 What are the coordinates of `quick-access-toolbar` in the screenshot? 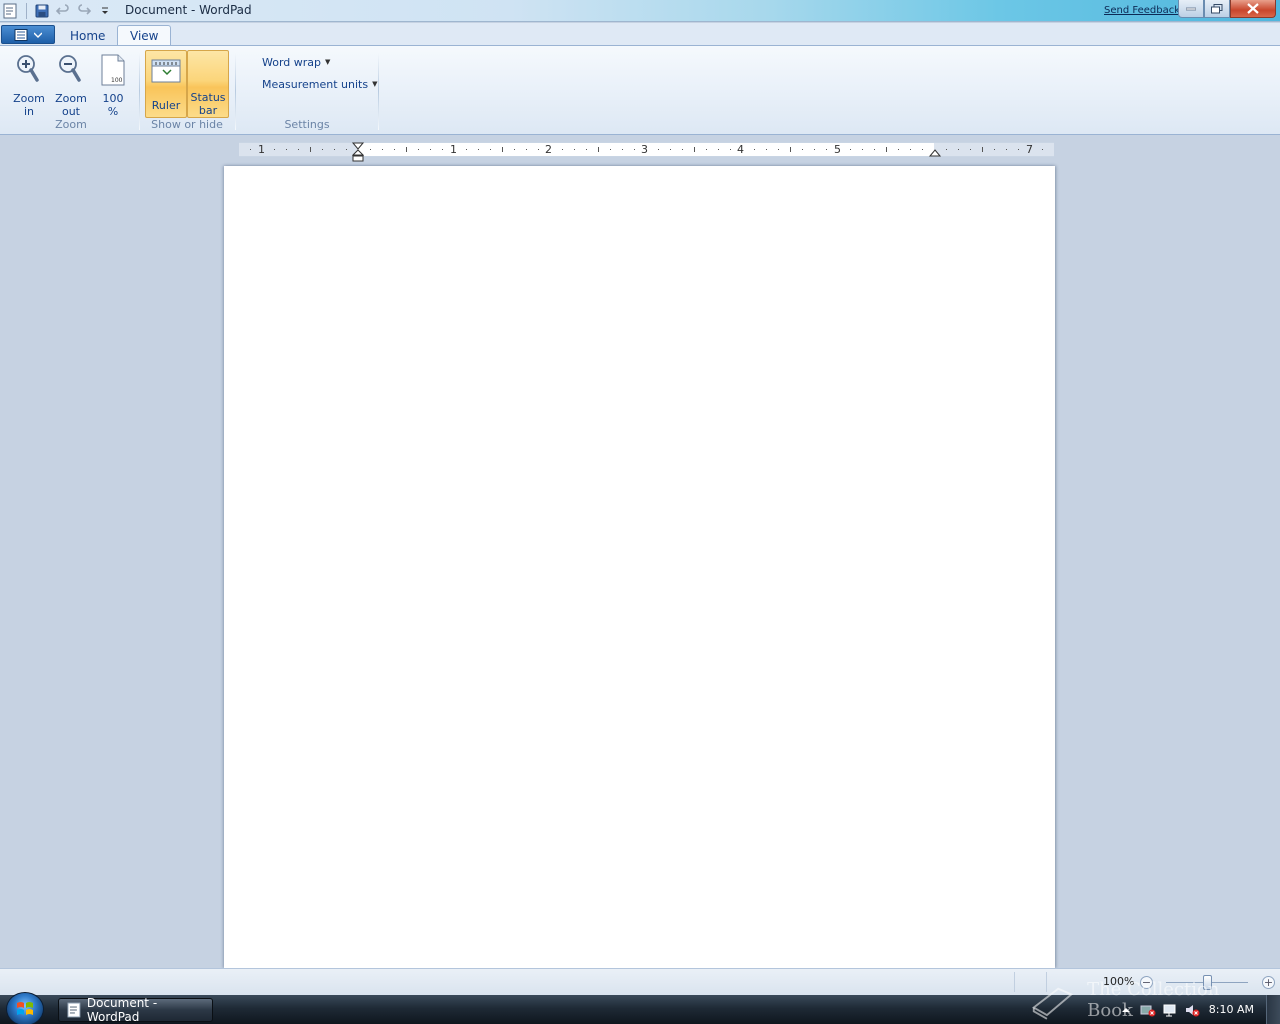 It's located at (58, 11).